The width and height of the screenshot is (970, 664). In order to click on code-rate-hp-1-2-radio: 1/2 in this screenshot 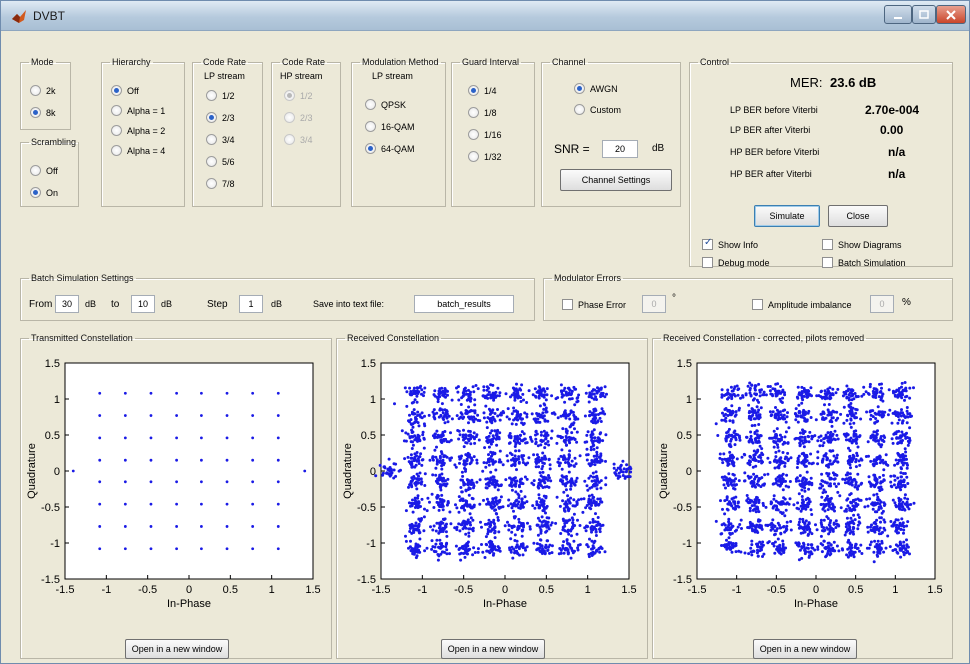, I will do `click(298, 95)`.